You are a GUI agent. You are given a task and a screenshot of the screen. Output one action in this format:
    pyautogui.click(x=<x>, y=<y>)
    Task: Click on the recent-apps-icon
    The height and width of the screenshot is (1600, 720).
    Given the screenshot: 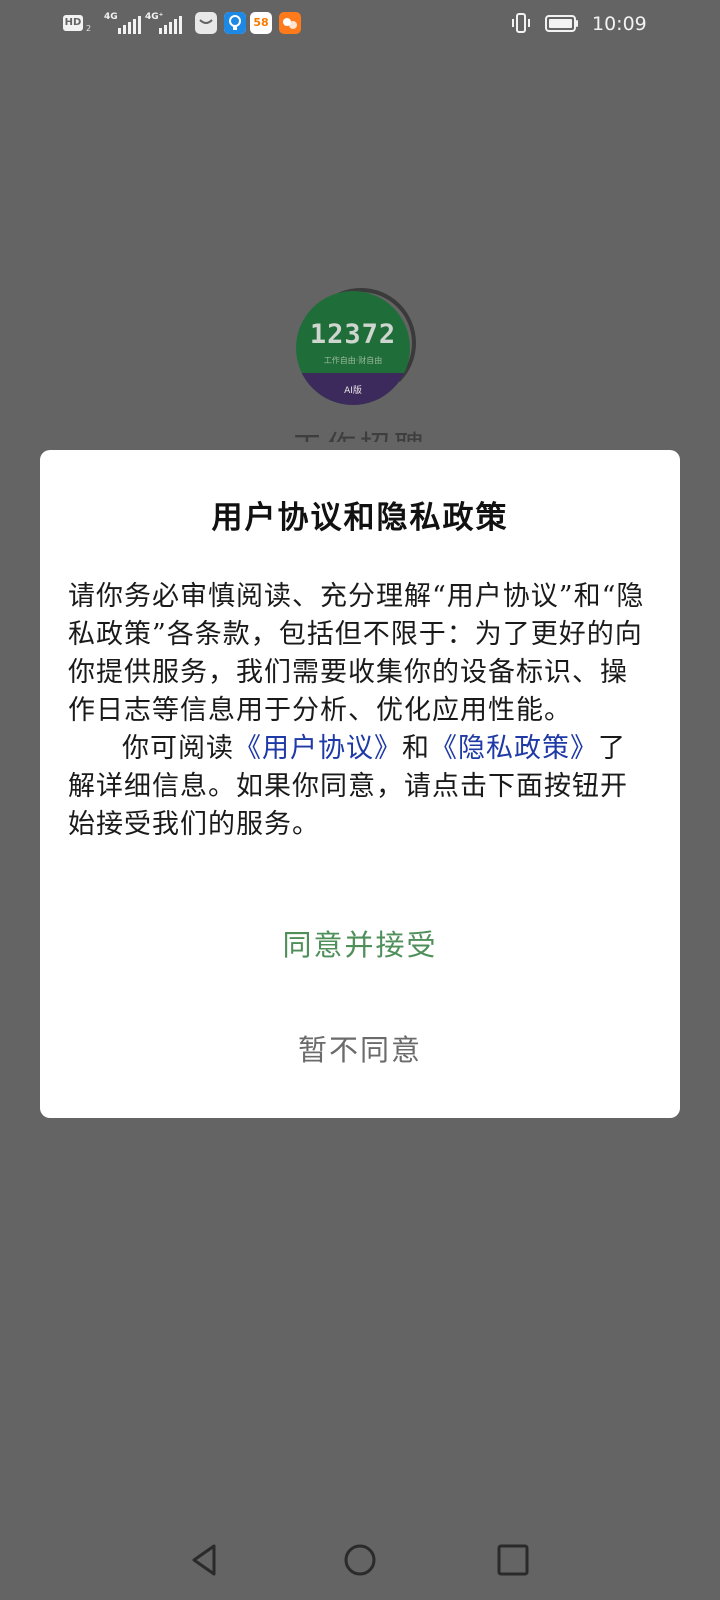 What is the action you would take?
    pyautogui.click(x=513, y=1560)
    